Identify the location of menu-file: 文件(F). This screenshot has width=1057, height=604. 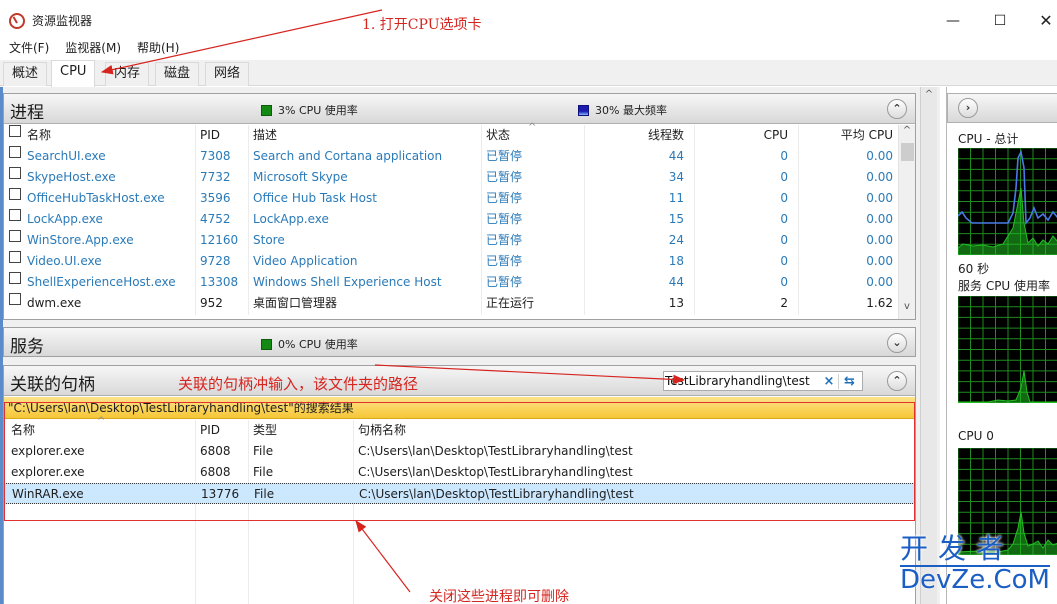
(28, 48).